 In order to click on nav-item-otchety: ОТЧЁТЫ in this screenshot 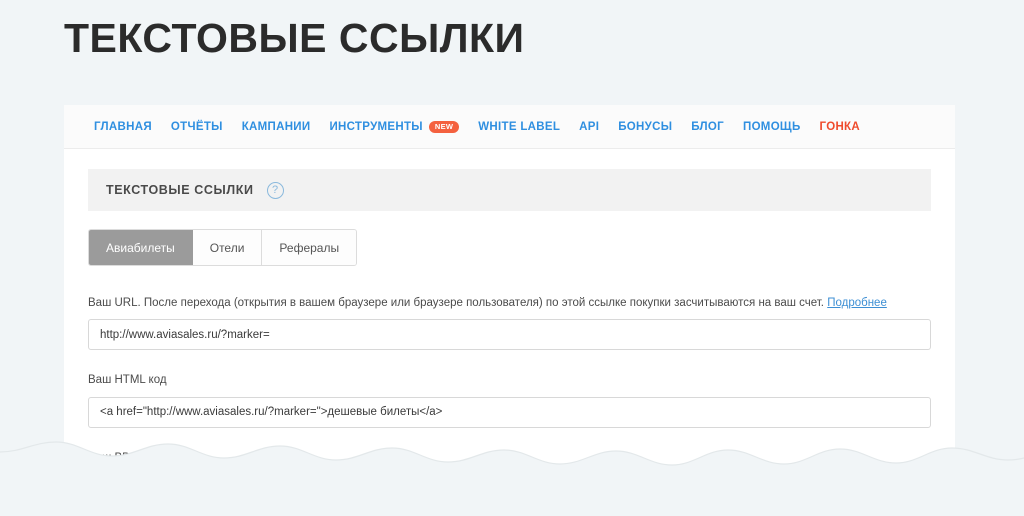, I will do `click(197, 127)`.